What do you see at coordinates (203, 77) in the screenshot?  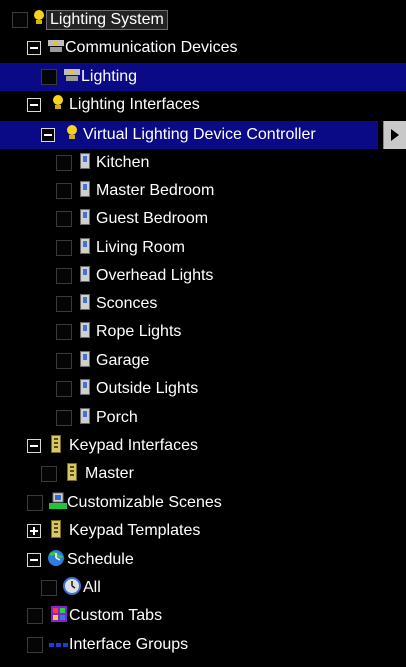 I see `tree-node-lighting: Lighting` at bounding box center [203, 77].